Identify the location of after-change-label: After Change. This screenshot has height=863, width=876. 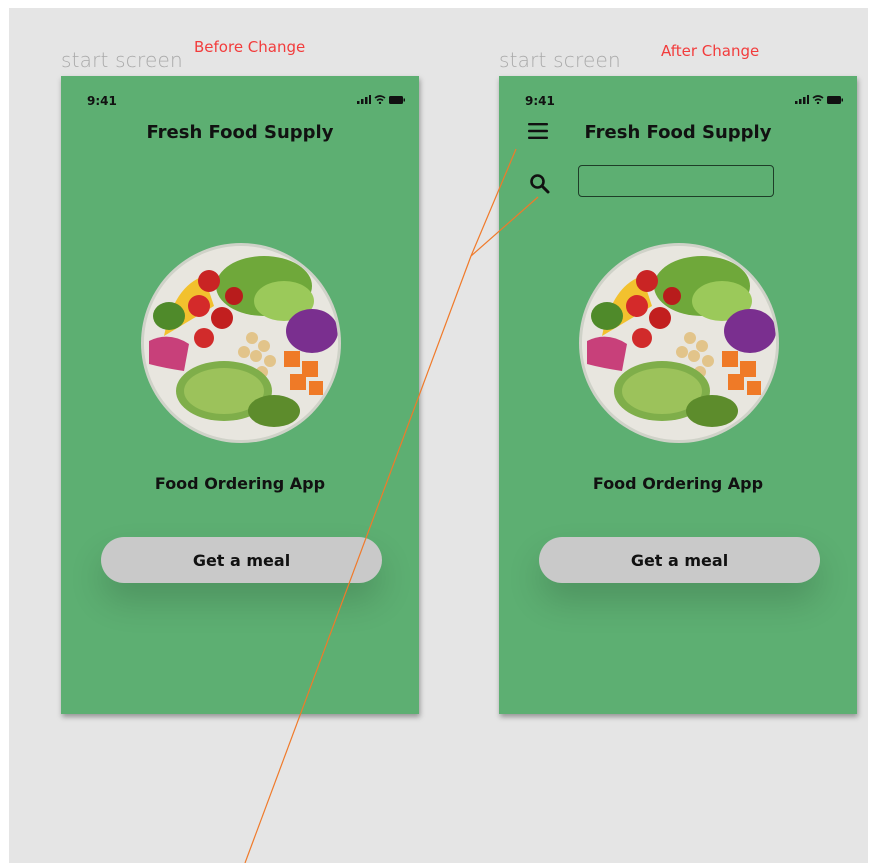
(710, 51).